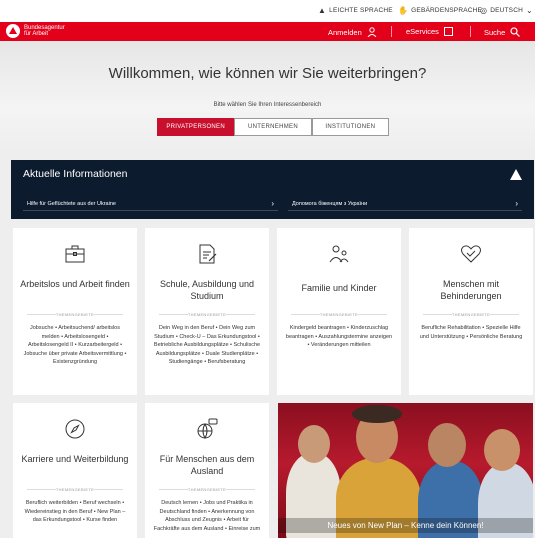  I want to click on grid-icon, so click(448, 31).